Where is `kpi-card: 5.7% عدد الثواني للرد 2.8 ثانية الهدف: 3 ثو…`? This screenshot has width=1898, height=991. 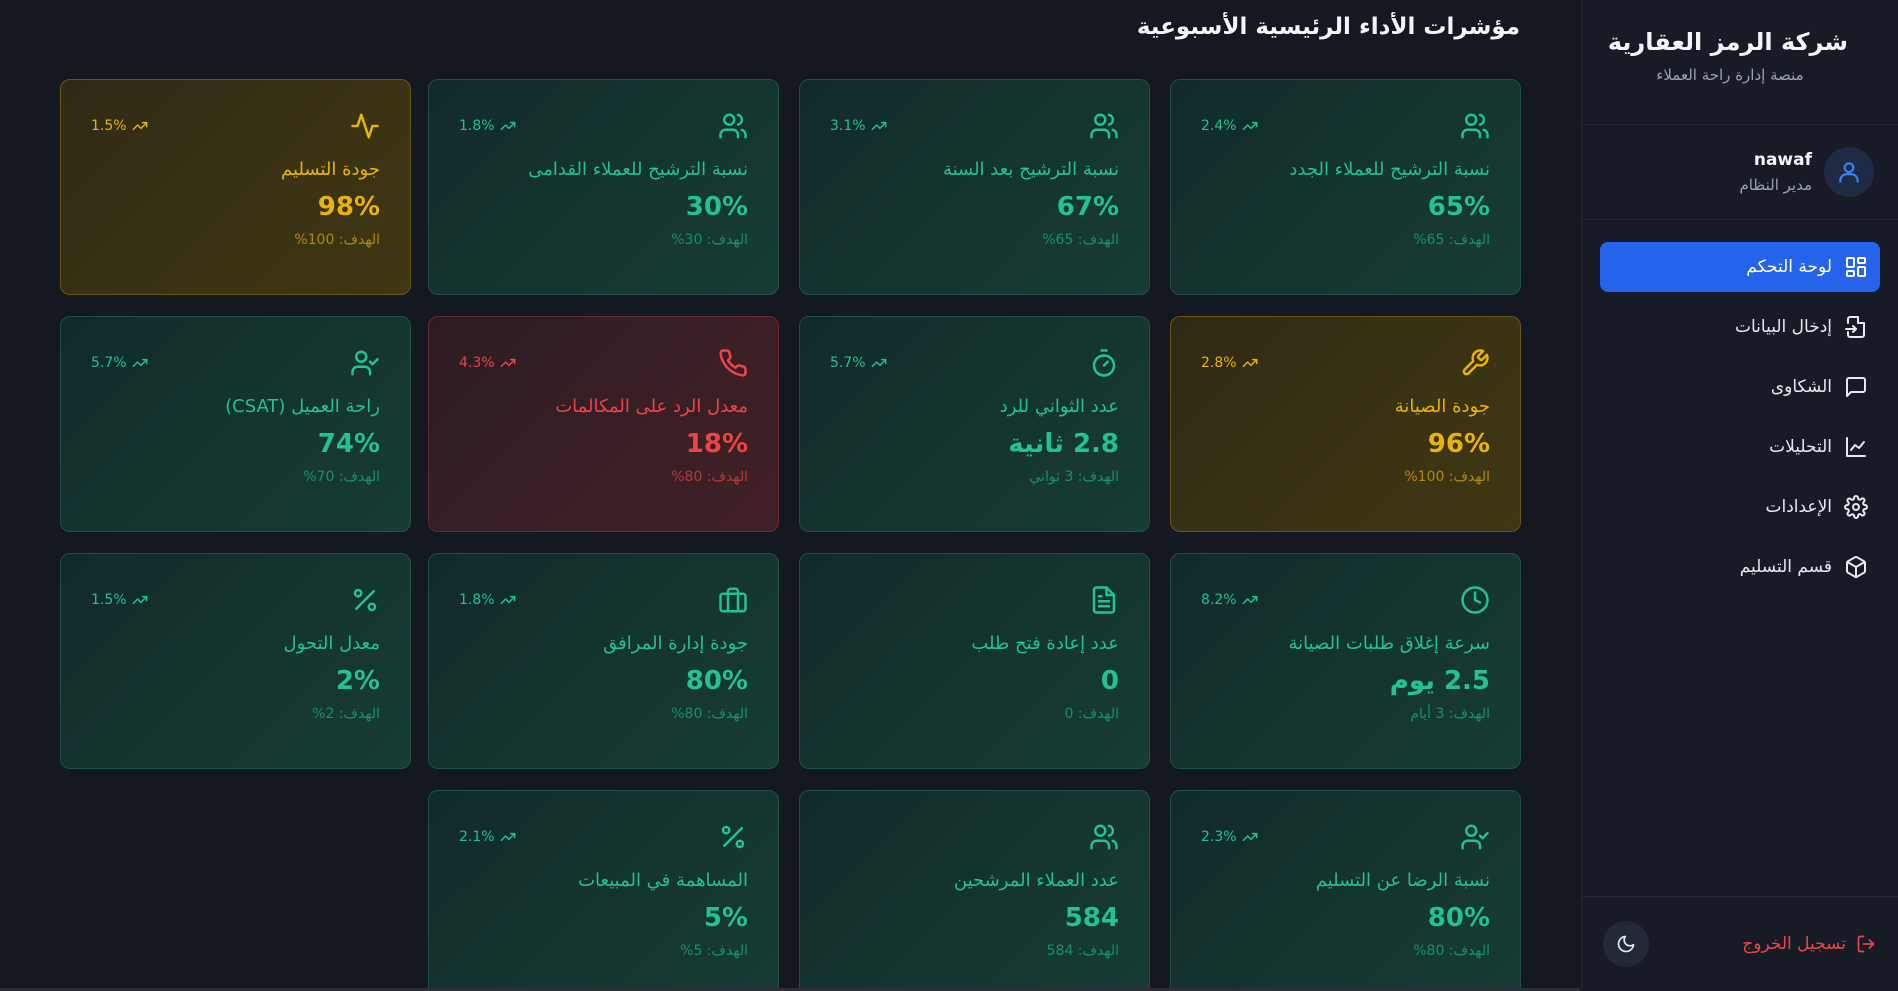
kpi-card: 5.7% عدد الثواني للرد 2.8 ثانية الهدف: 3 ثو… is located at coordinates (974, 424).